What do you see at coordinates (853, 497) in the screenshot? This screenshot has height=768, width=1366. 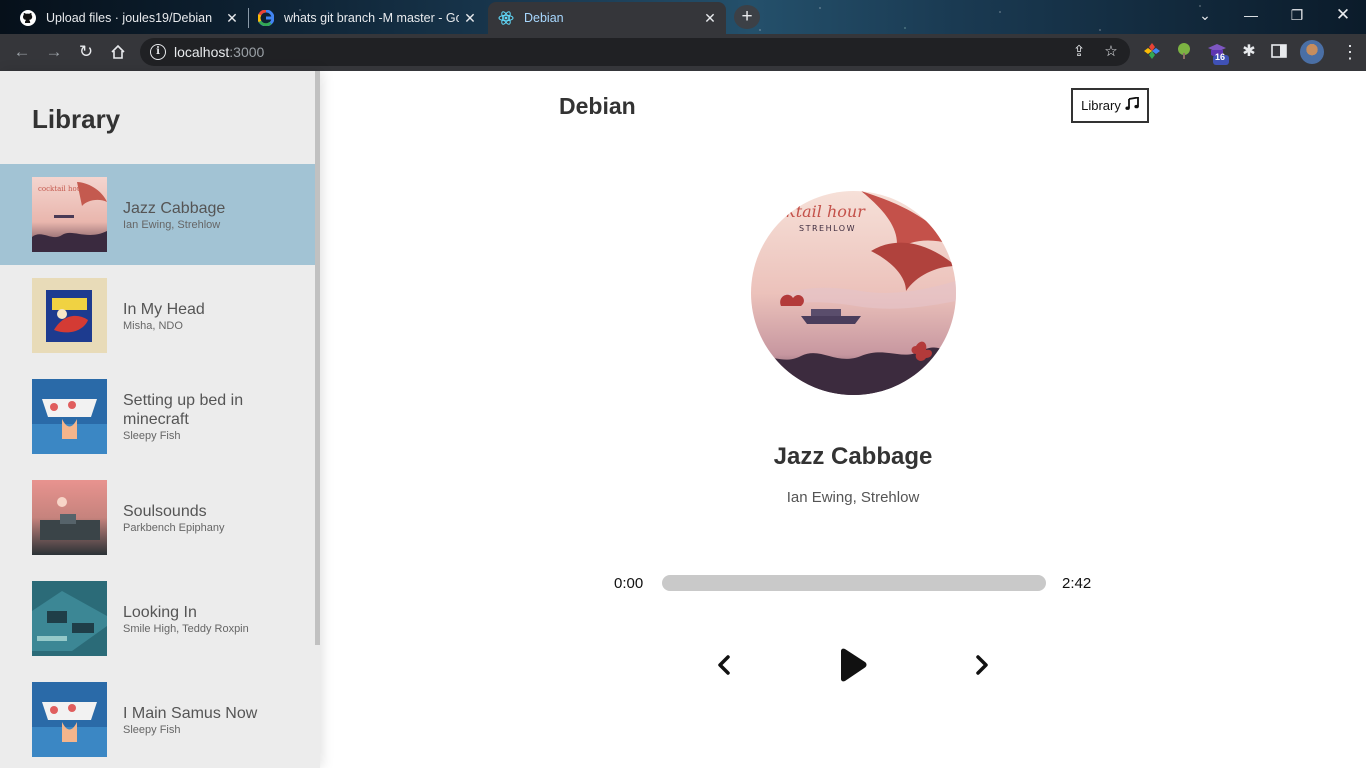 I see `now-playing-artist: Ian Ewing, Strehlow` at bounding box center [853, 497].